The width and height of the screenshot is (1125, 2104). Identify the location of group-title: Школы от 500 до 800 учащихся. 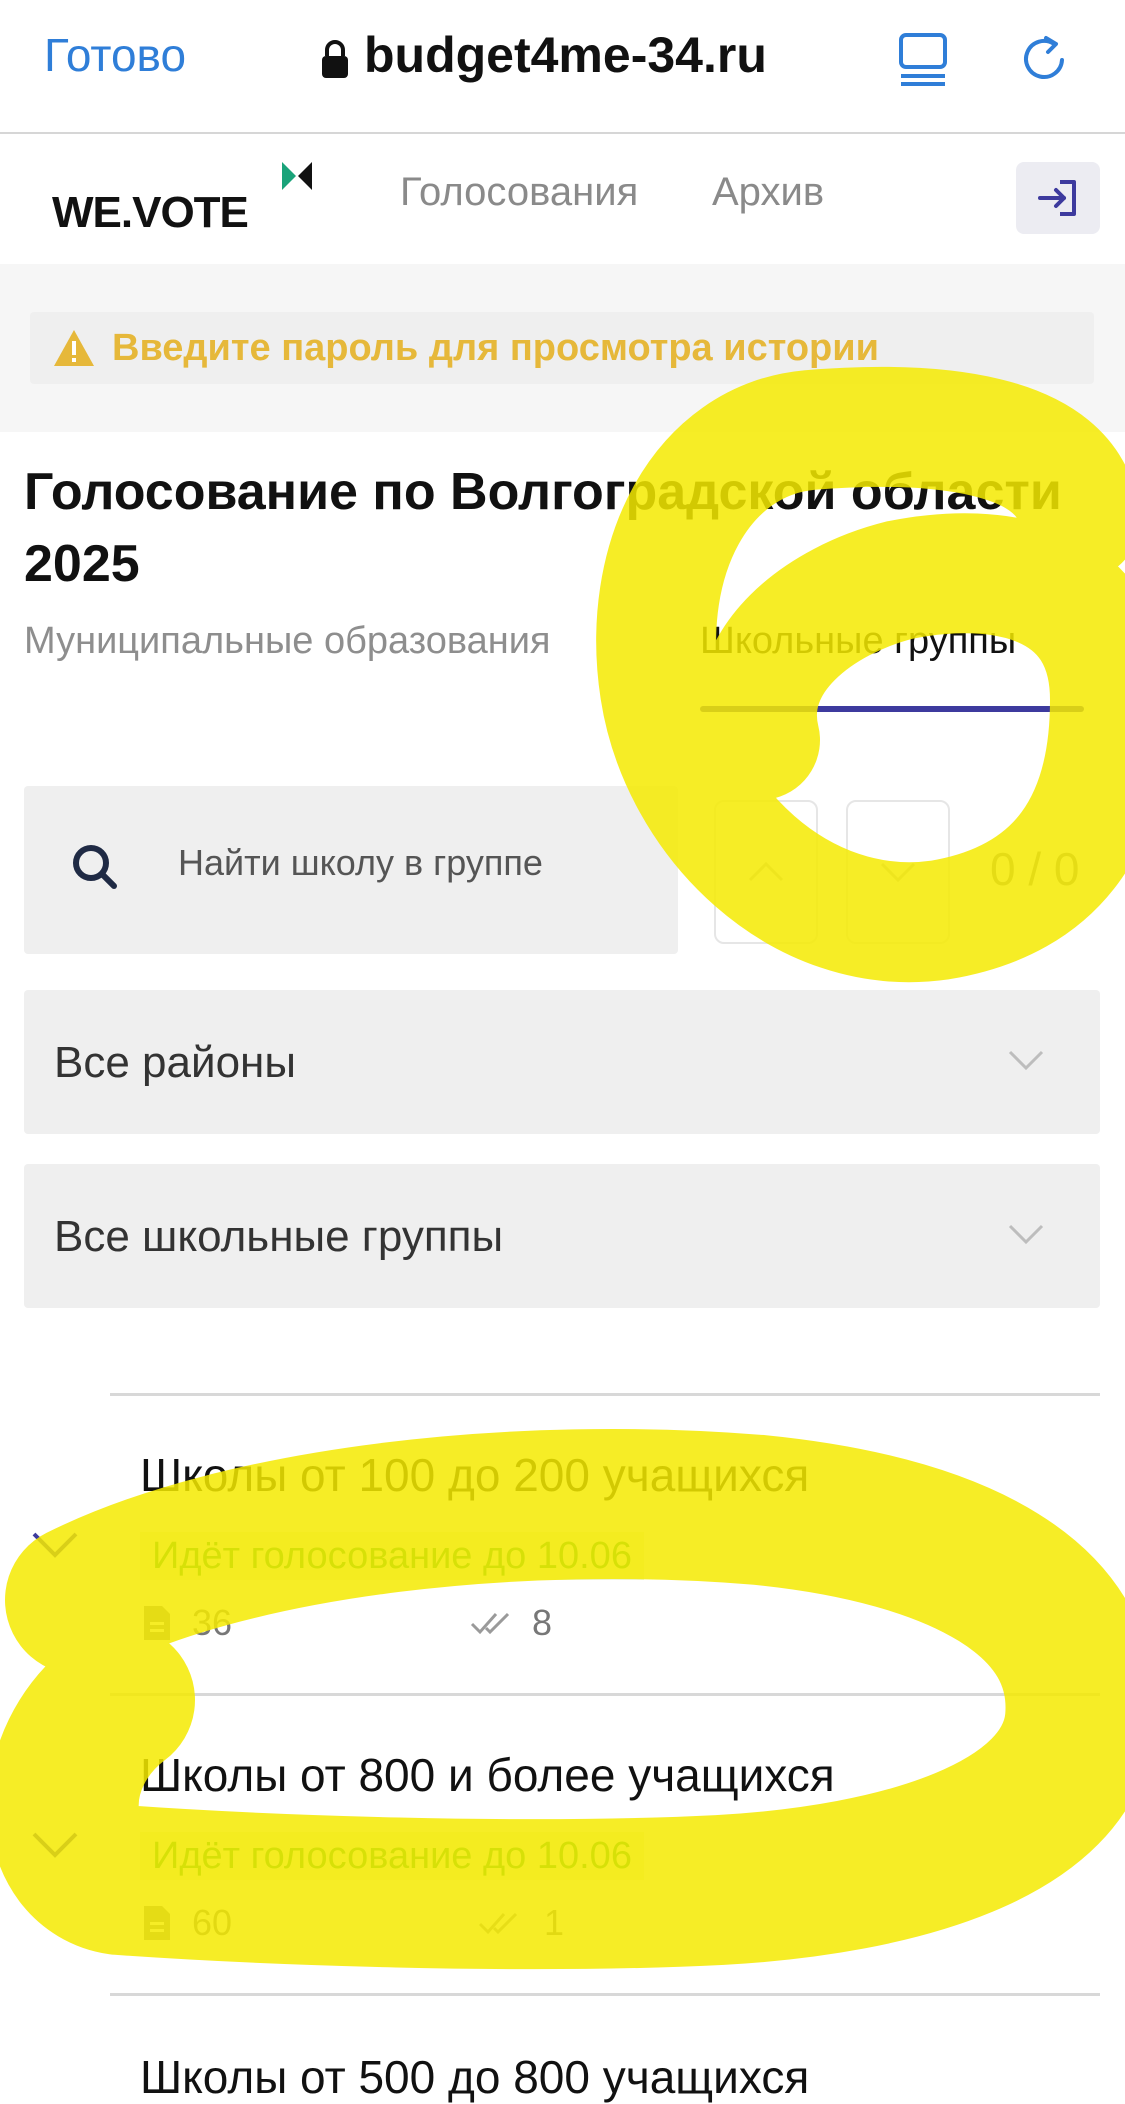
(474, 2077).